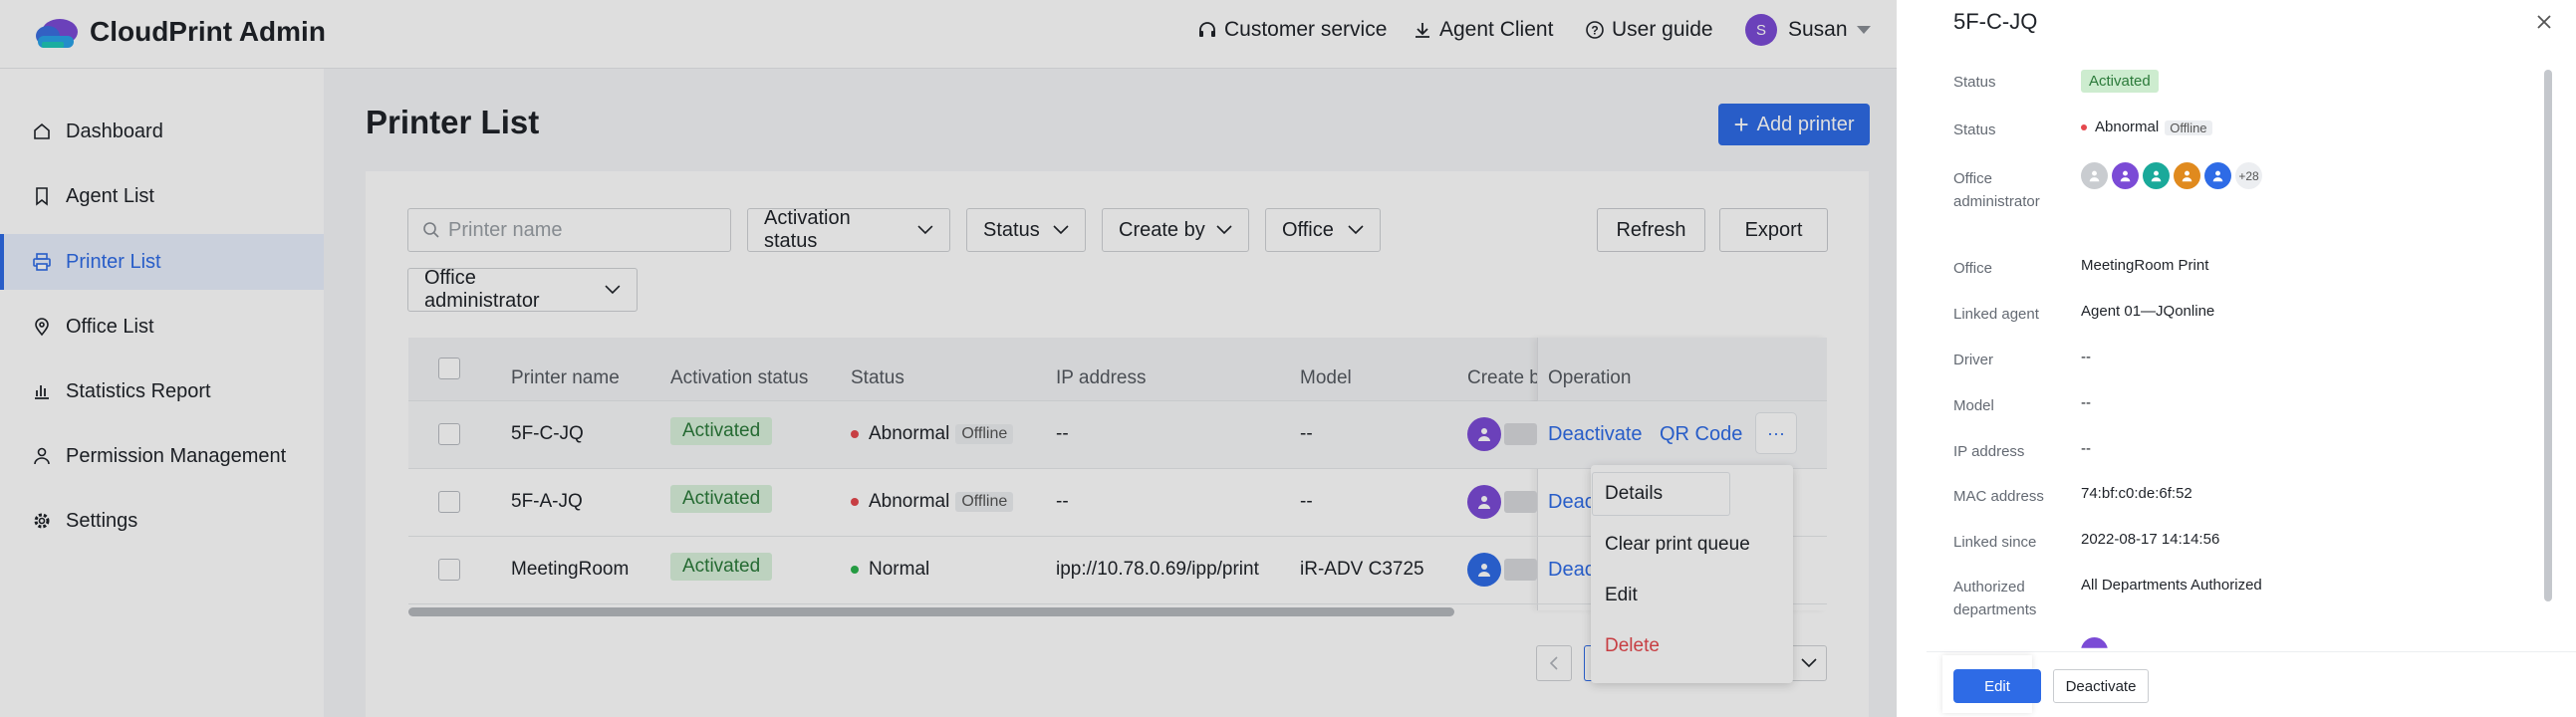  I want to click on admin-avatar, so click(2217, 175).